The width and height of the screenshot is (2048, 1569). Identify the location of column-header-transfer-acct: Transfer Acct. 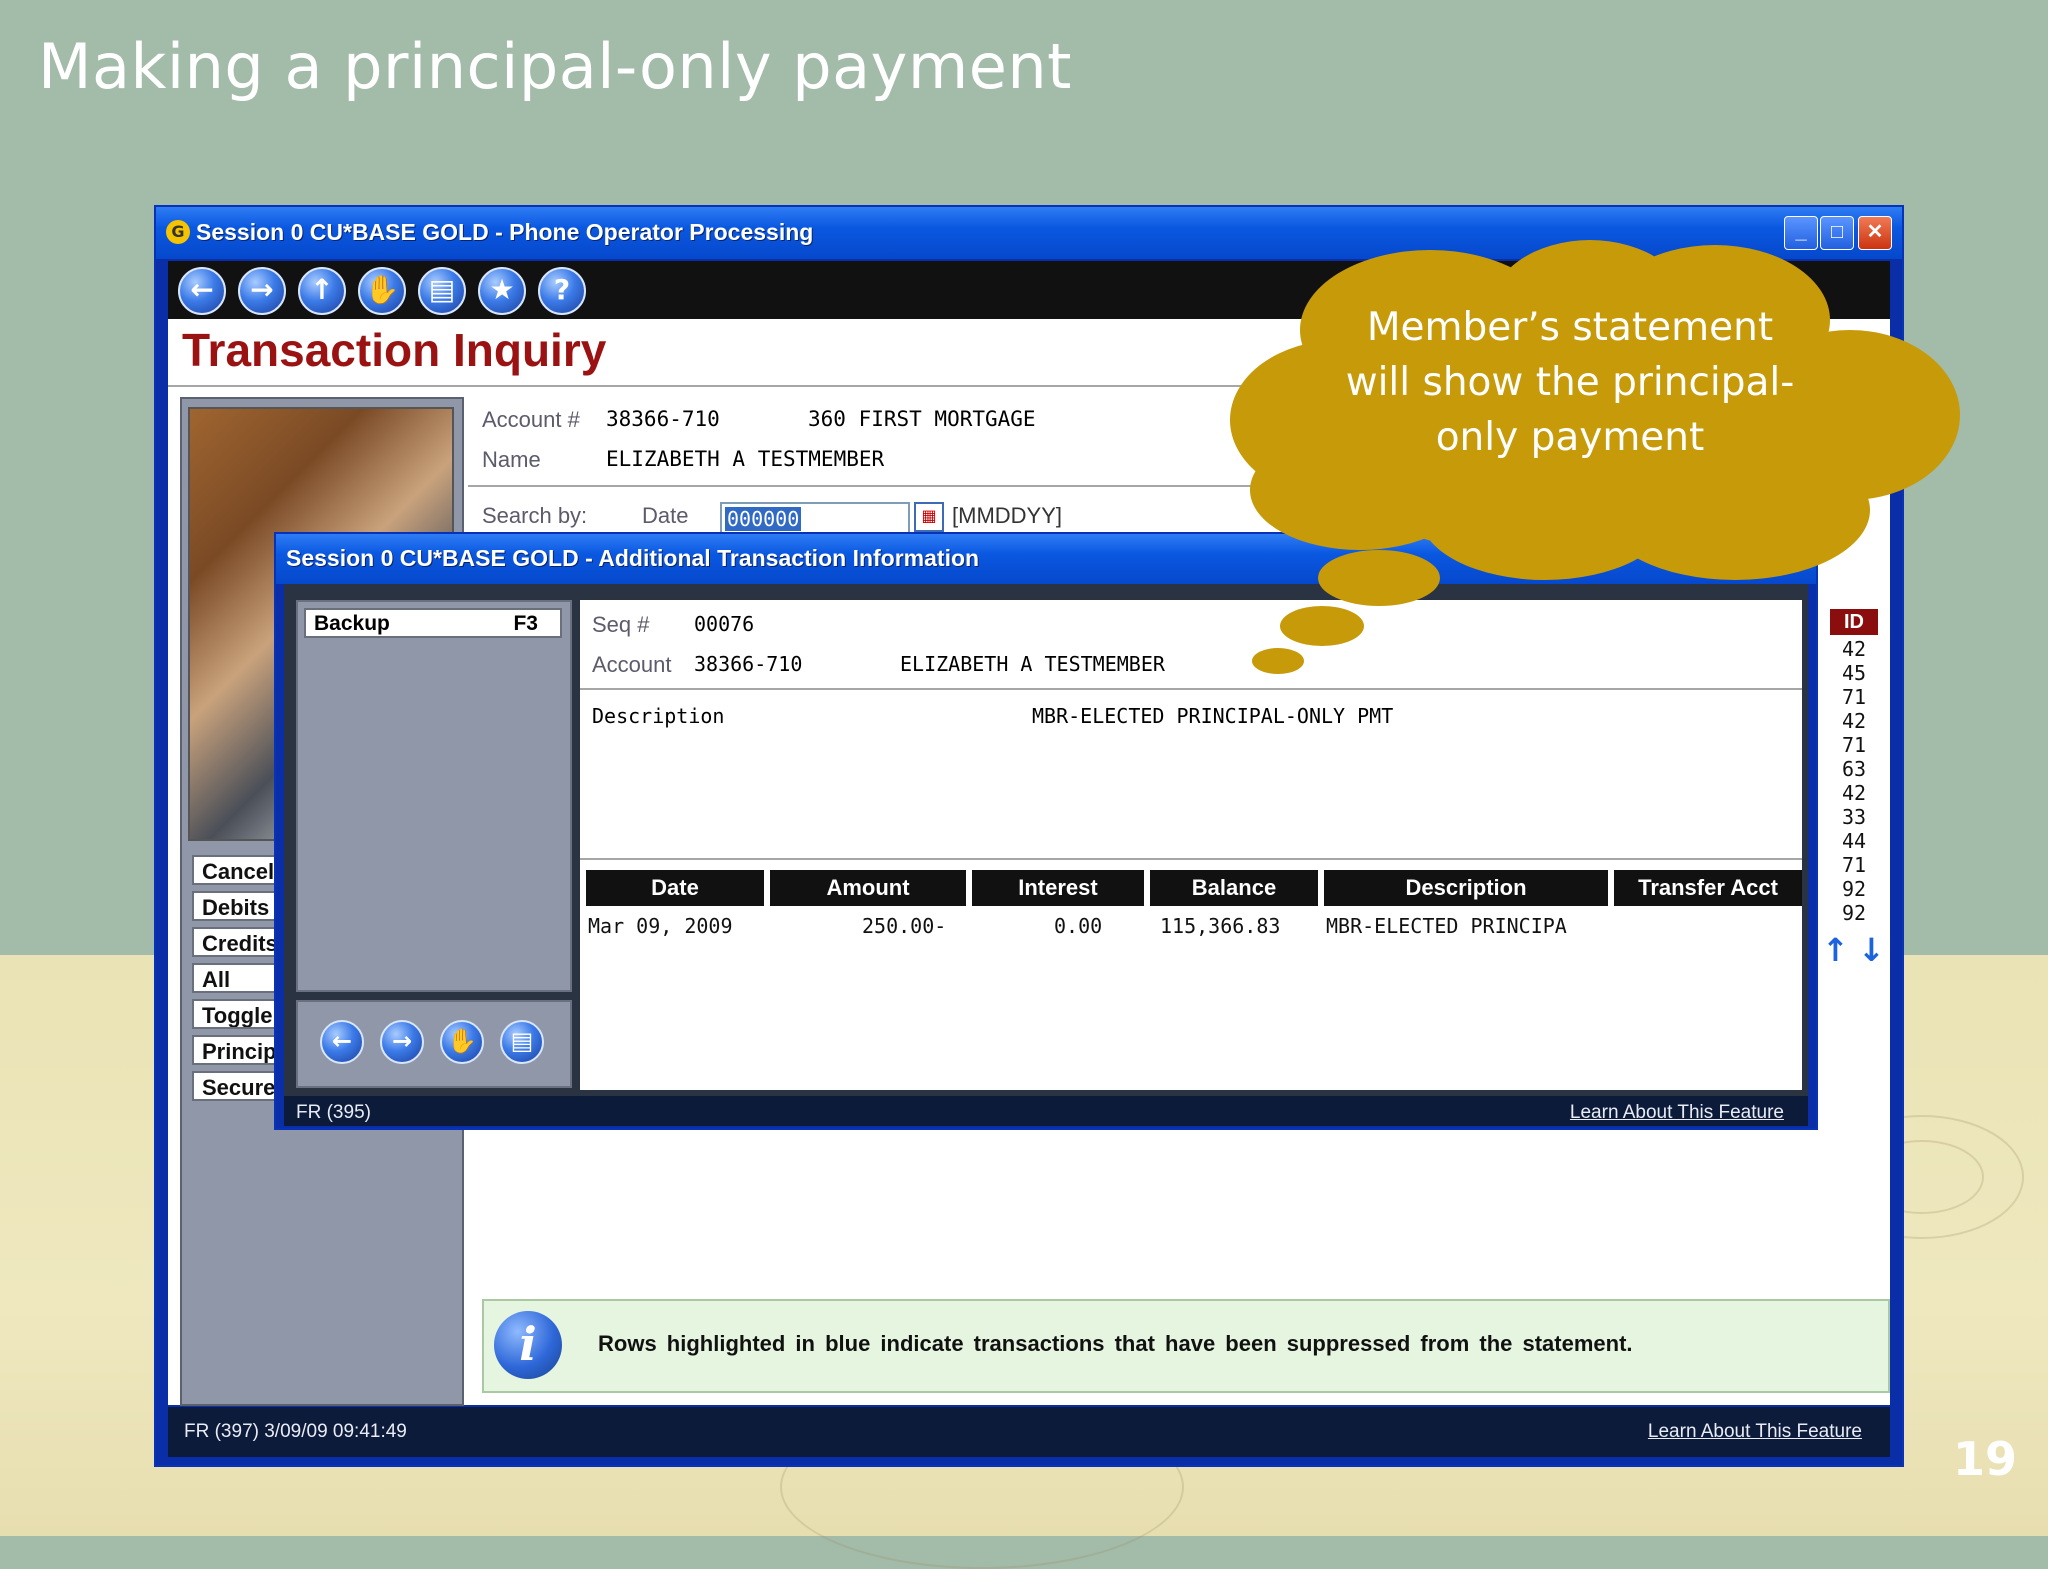
(1708, 888).